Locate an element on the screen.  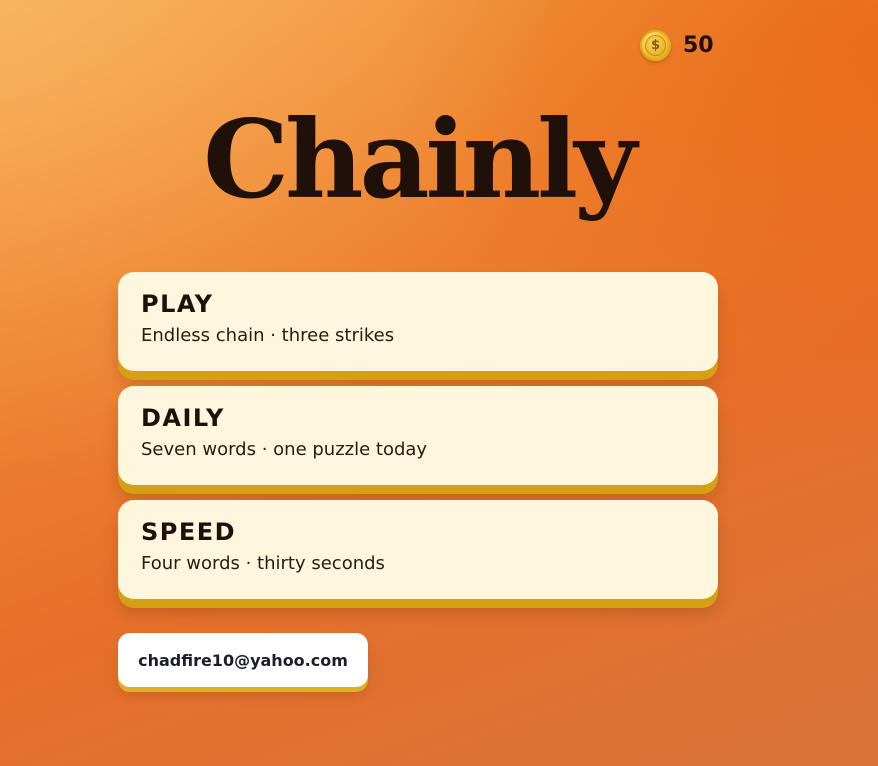
mode-description: Seven words · one puzzle today is located at coordinates (284, 449).